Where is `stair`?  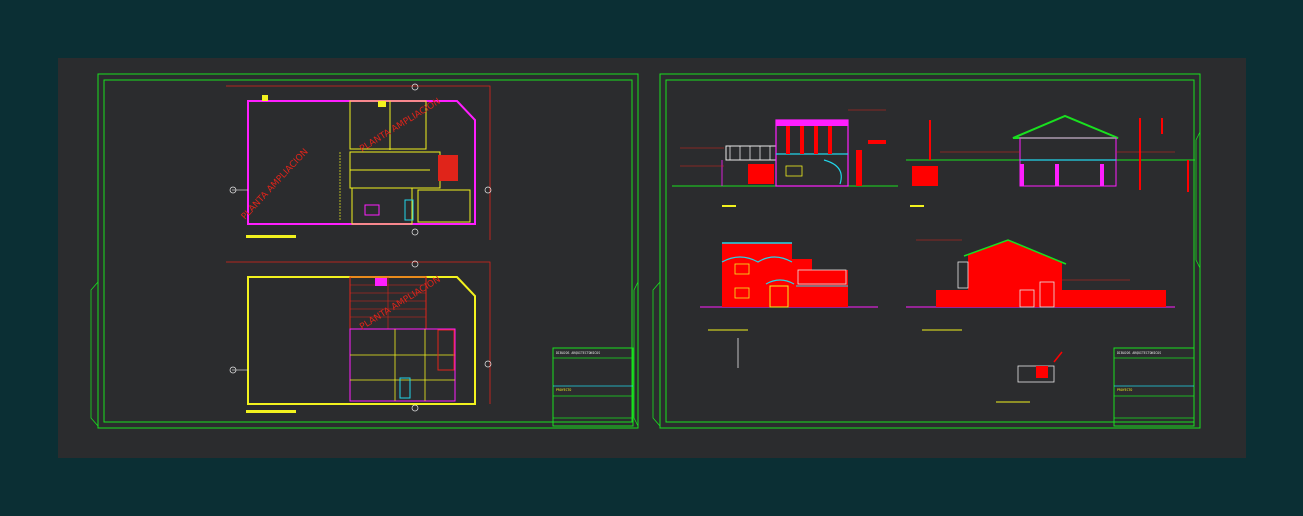
stair is located at coordinates (448, 168).